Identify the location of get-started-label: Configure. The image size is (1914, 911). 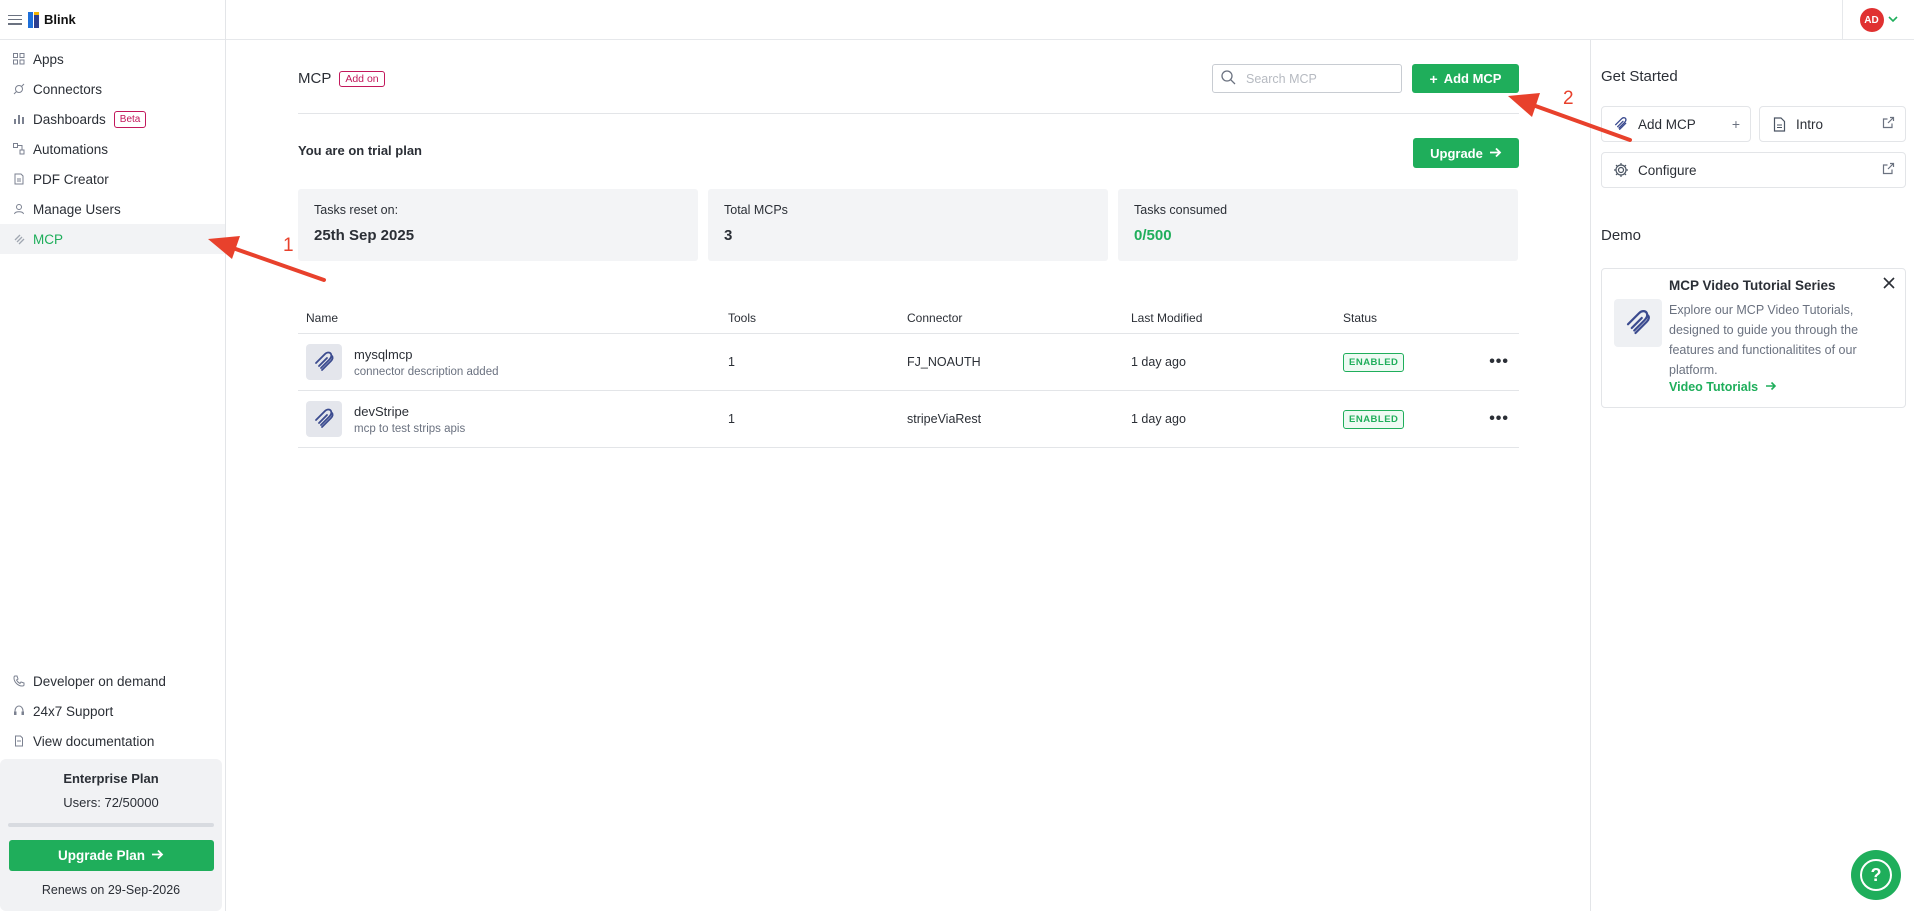
(1667, 170).